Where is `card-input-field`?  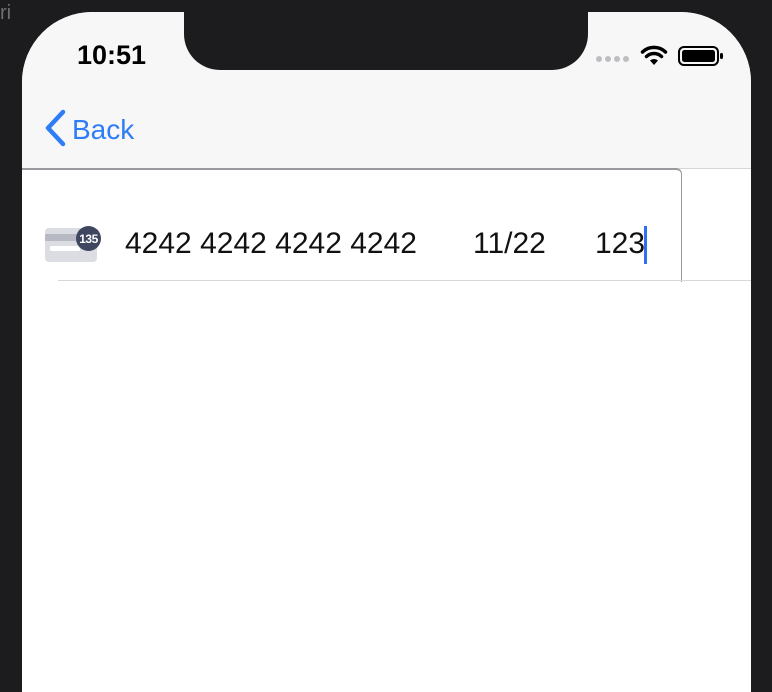 card-input-field is located at coordinates (352, 225).